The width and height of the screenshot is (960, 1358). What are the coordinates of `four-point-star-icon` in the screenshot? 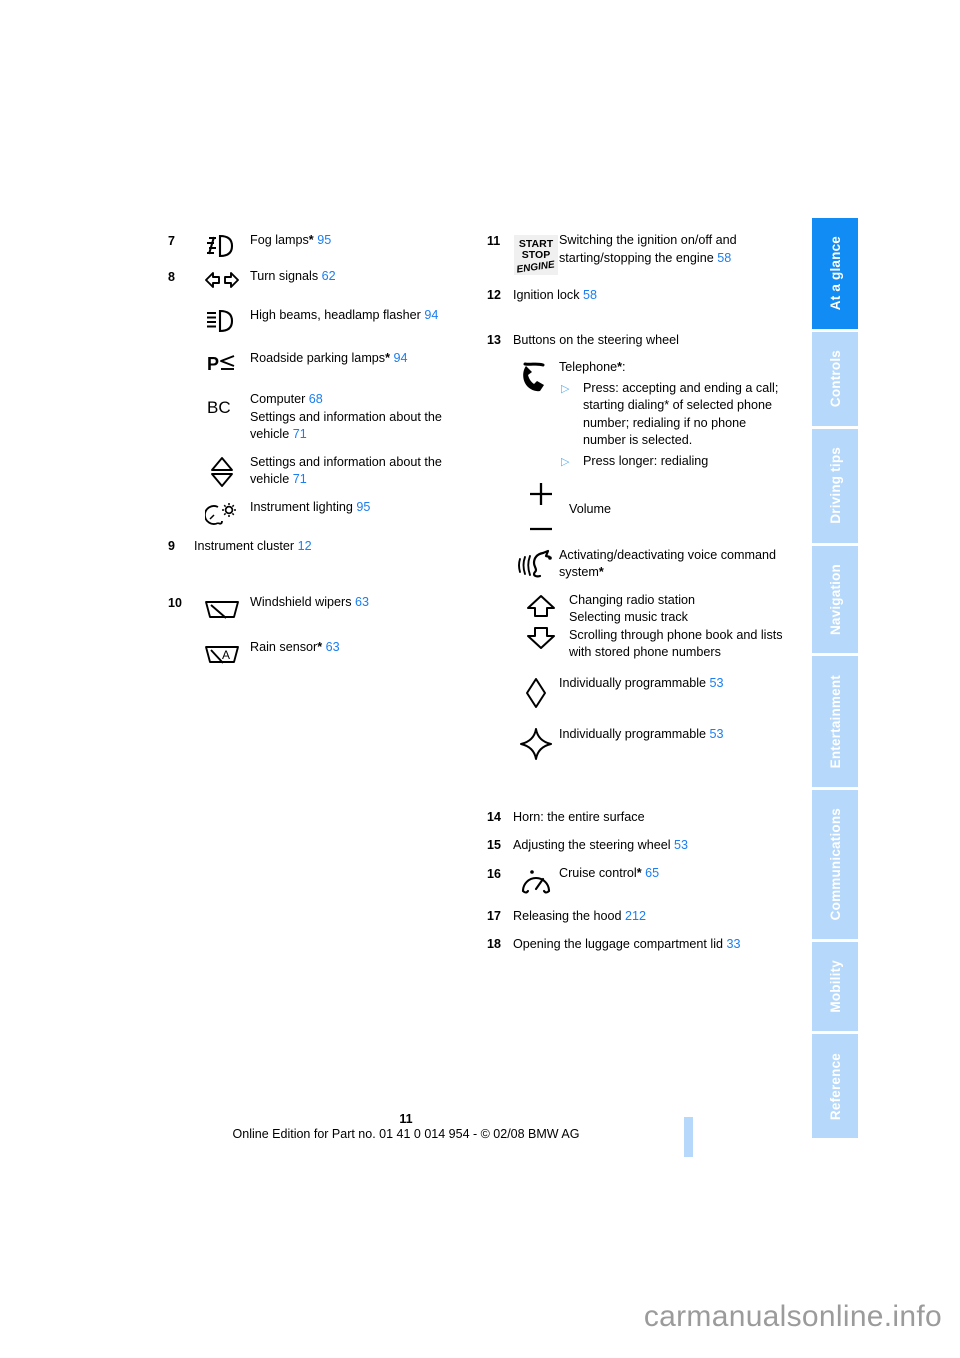 It's located at (536, 743).